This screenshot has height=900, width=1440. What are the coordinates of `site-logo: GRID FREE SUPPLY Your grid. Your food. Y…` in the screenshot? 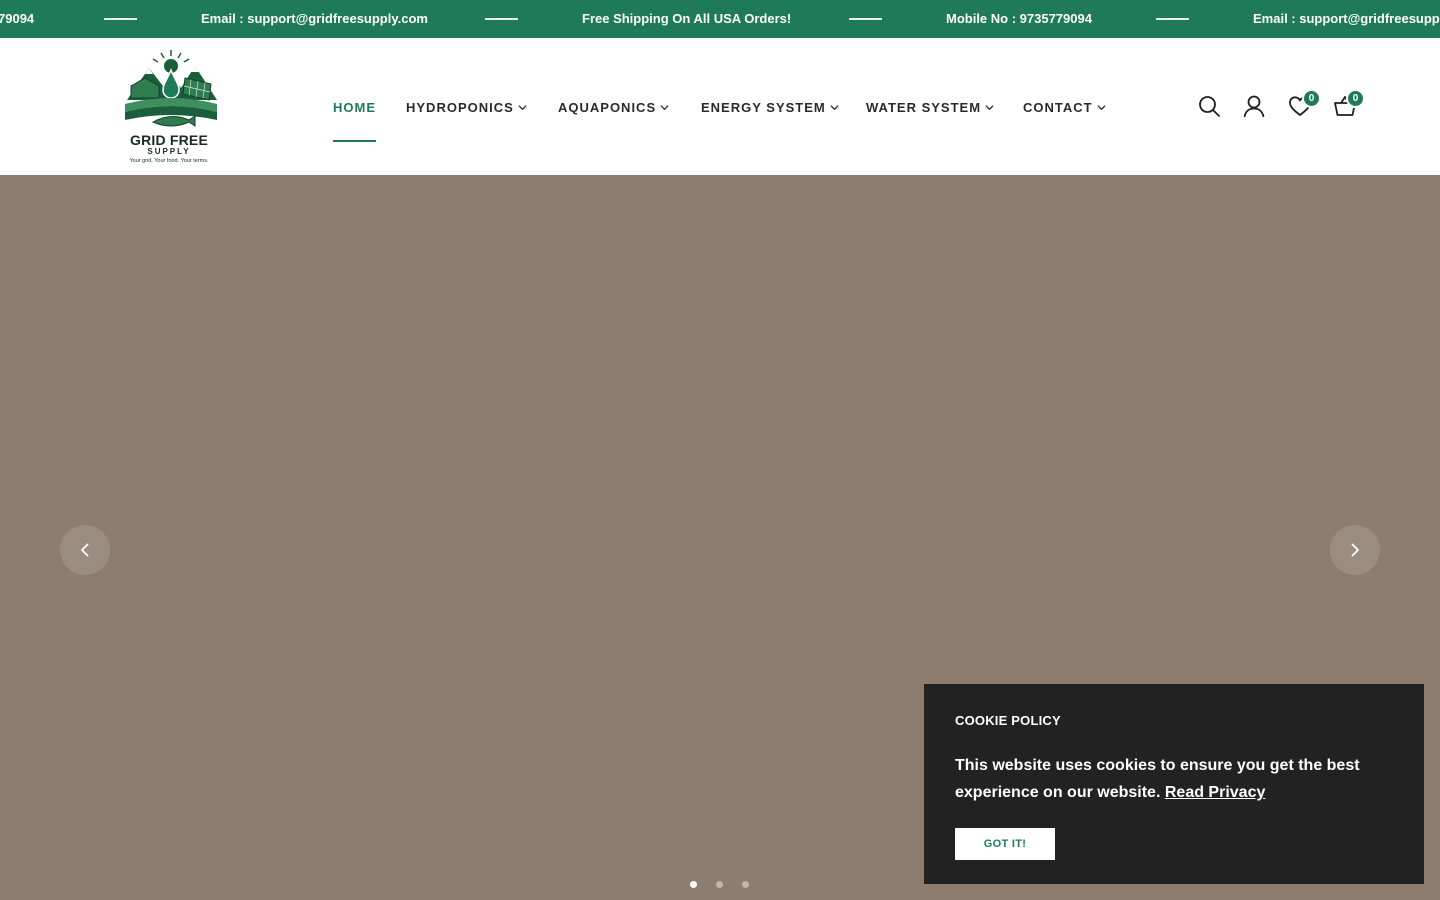 It's located at (170, 106).